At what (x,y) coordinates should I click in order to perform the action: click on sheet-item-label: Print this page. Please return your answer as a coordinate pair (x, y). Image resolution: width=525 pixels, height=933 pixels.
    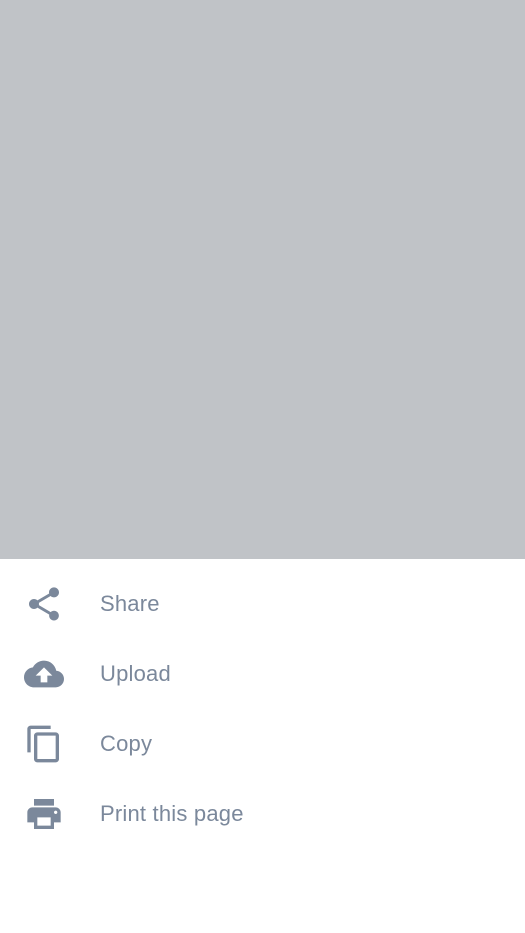
    Looking at the image, I should click on (172, 813).